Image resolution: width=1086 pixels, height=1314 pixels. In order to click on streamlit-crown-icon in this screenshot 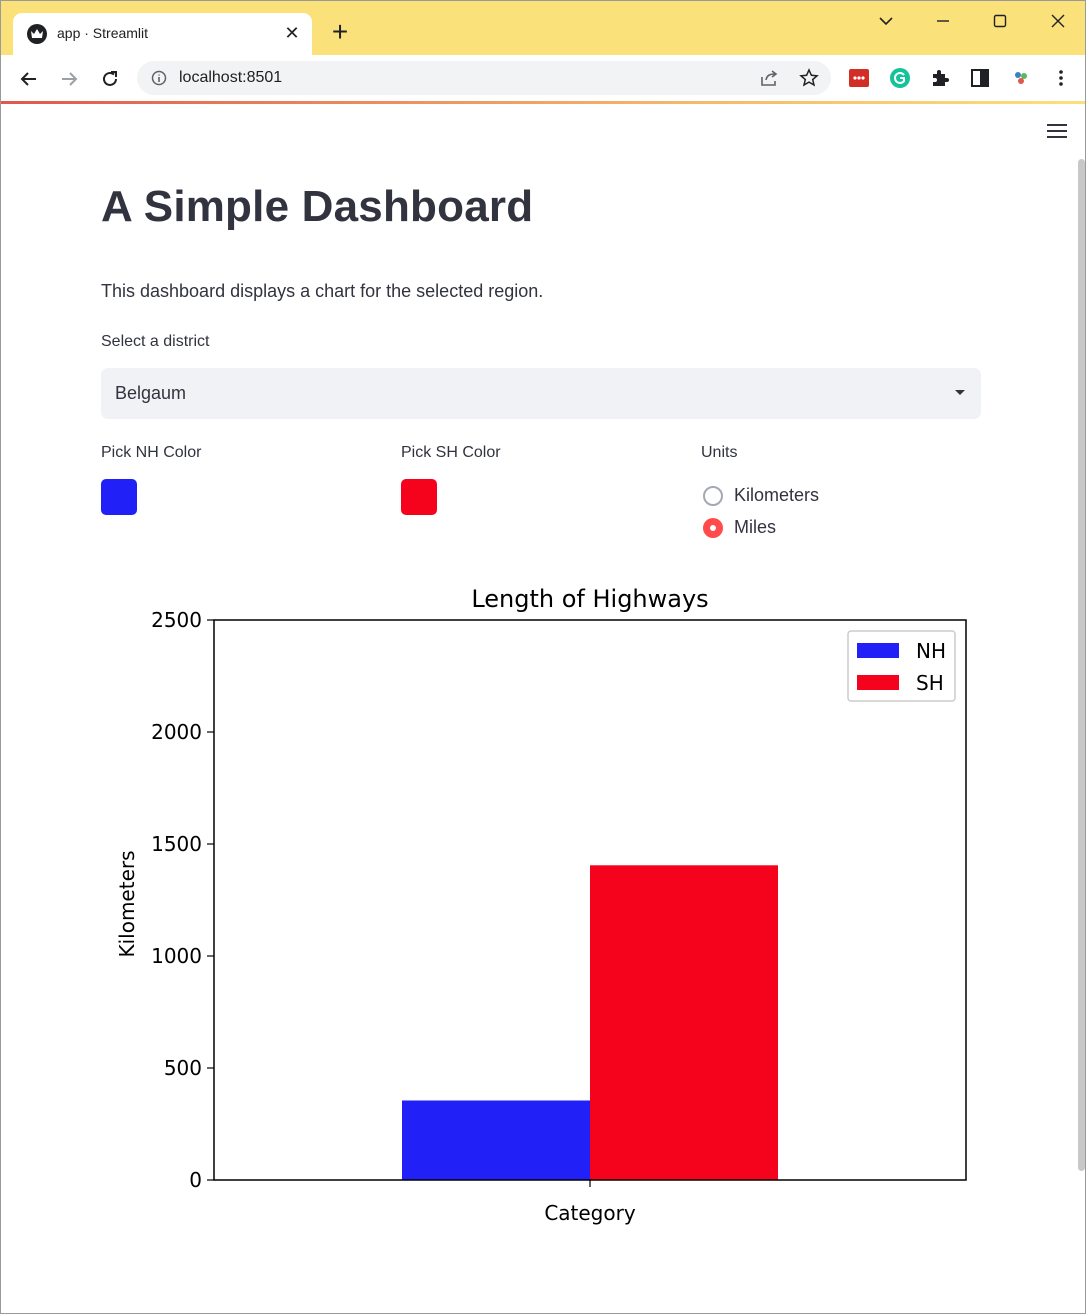, I will do `click(37, 34)`.